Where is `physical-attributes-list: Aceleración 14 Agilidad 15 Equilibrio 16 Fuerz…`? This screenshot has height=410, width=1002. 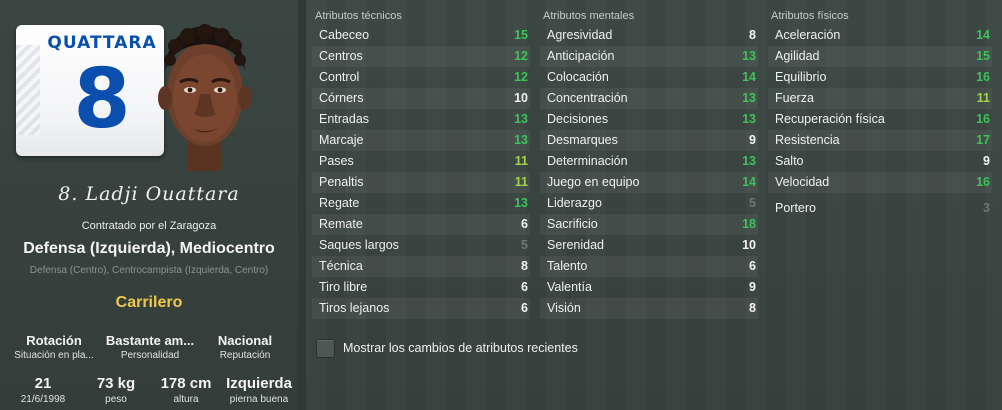 physical-attributes-list: Aceleración 14 Agilidad 15 Equilibrio 16 Fuerz… is located at coordinates (880, 109).